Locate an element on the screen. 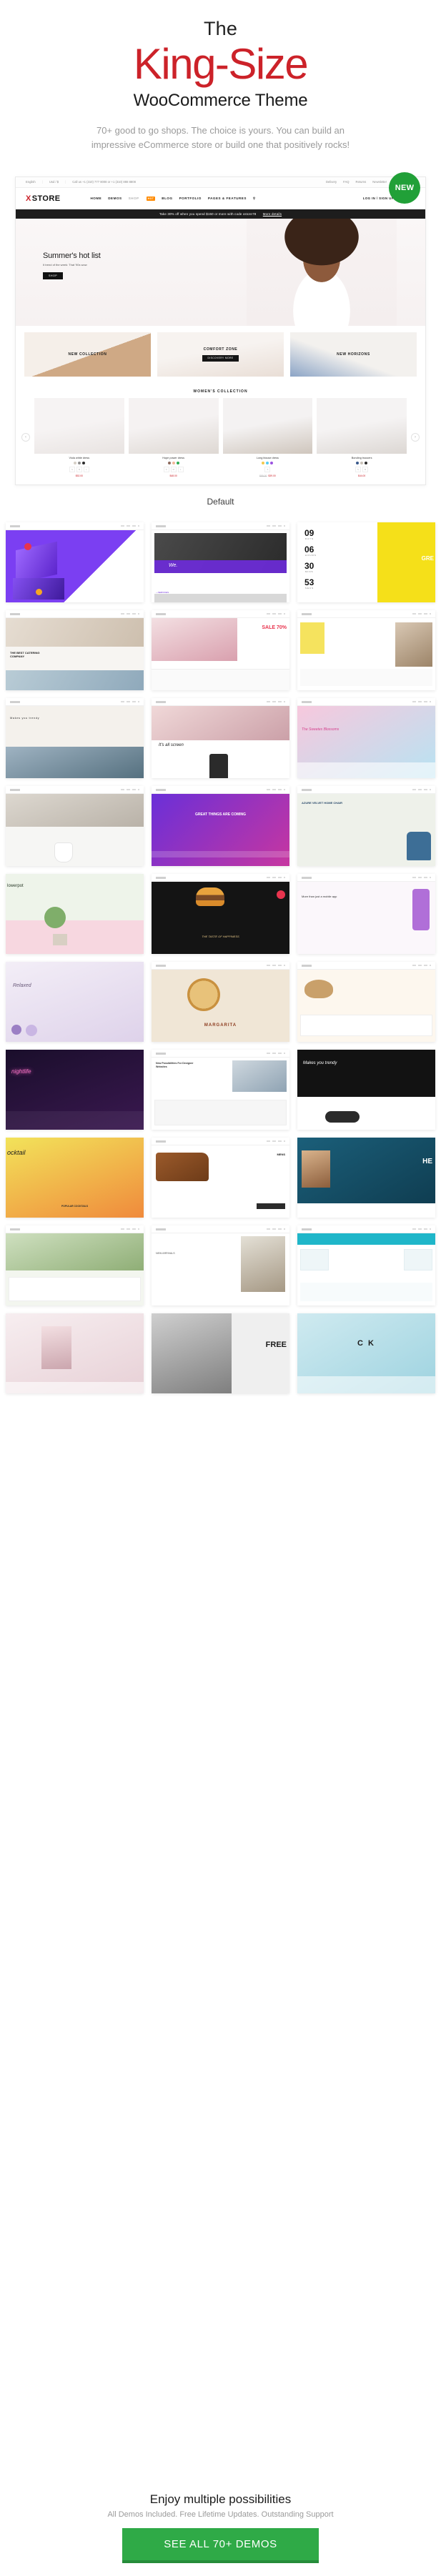 This screenshot has height=2576, width=441. product-price: $48.00 is located at coordinates (173, 475).